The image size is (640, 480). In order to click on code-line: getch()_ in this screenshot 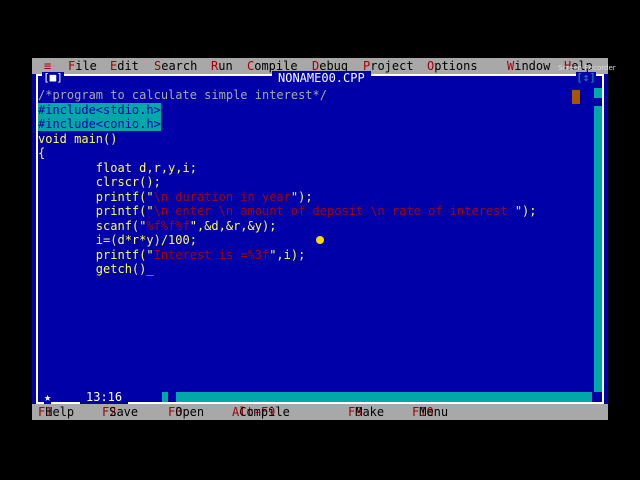, I will do `click(96, 269)`.